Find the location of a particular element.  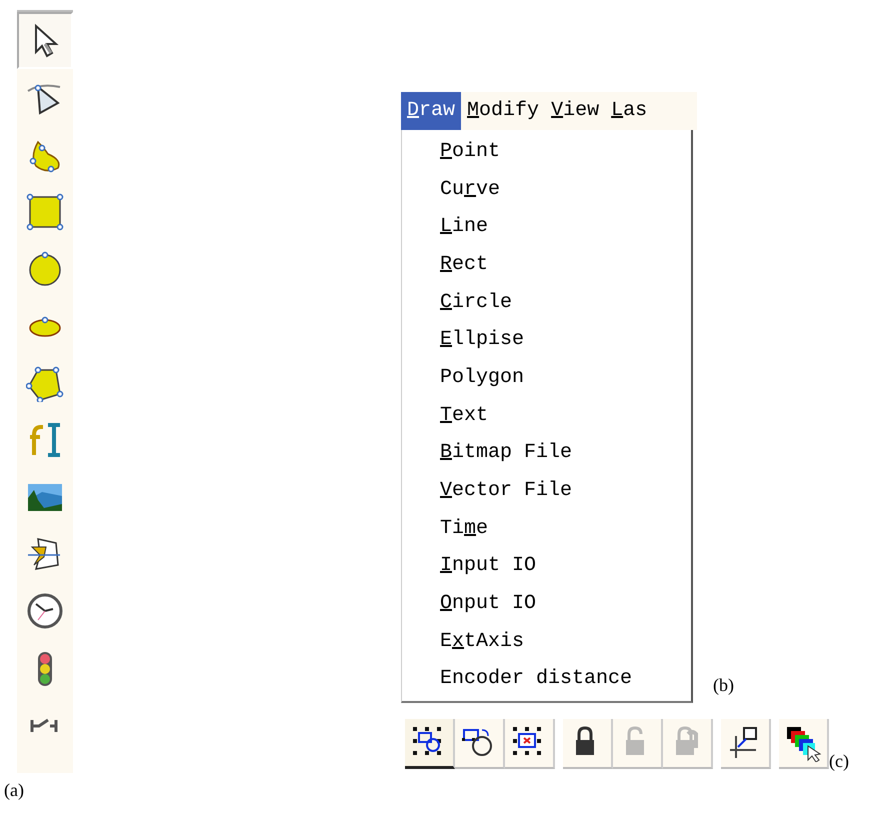

menu-item: Text is located at coordinates (464, 415).